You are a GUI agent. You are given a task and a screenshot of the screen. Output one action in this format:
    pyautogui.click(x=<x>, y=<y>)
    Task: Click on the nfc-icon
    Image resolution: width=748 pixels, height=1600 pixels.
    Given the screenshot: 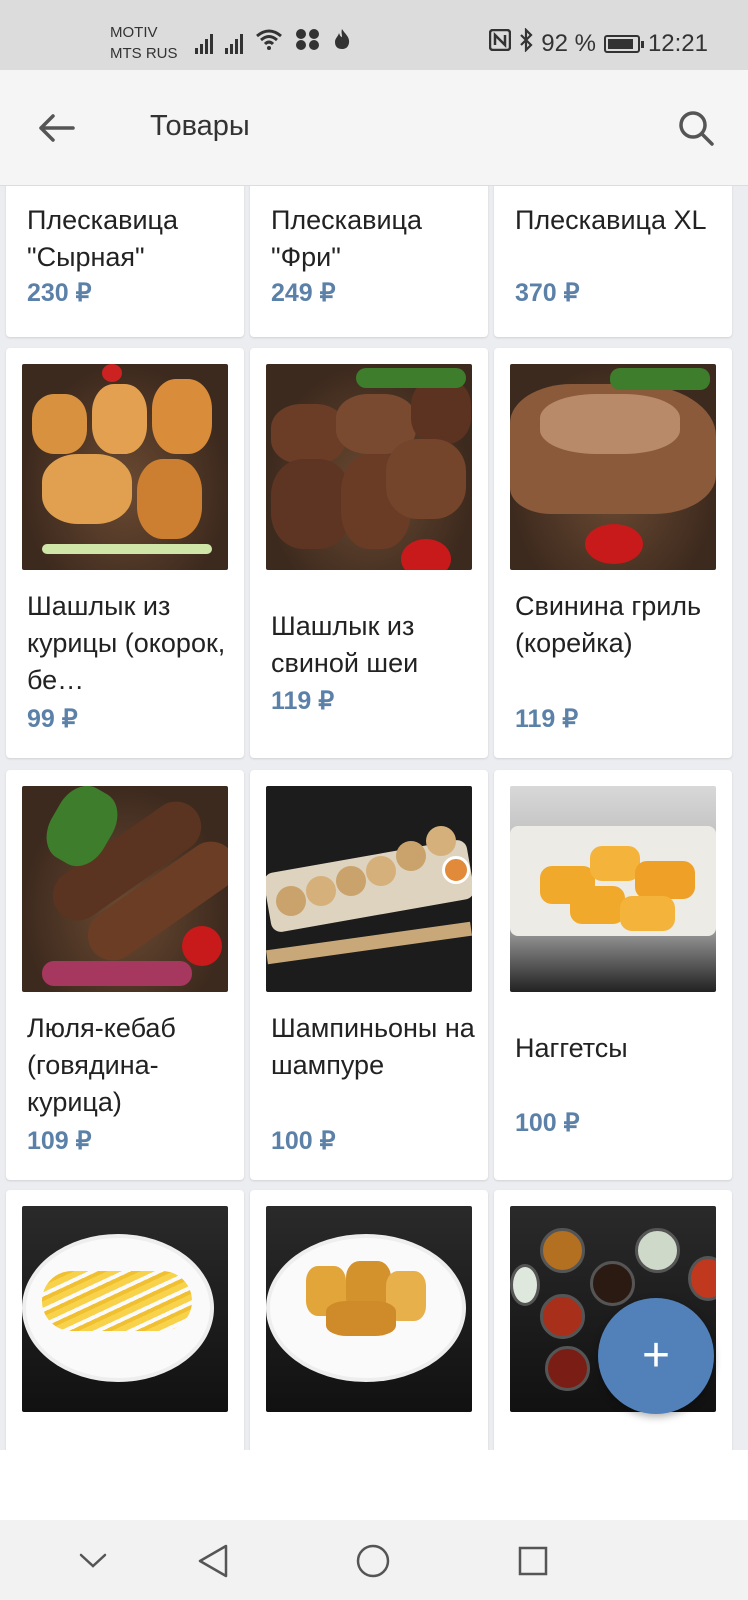 What is the action you would take?
    pyautogui.click(x=500, y=43)
    